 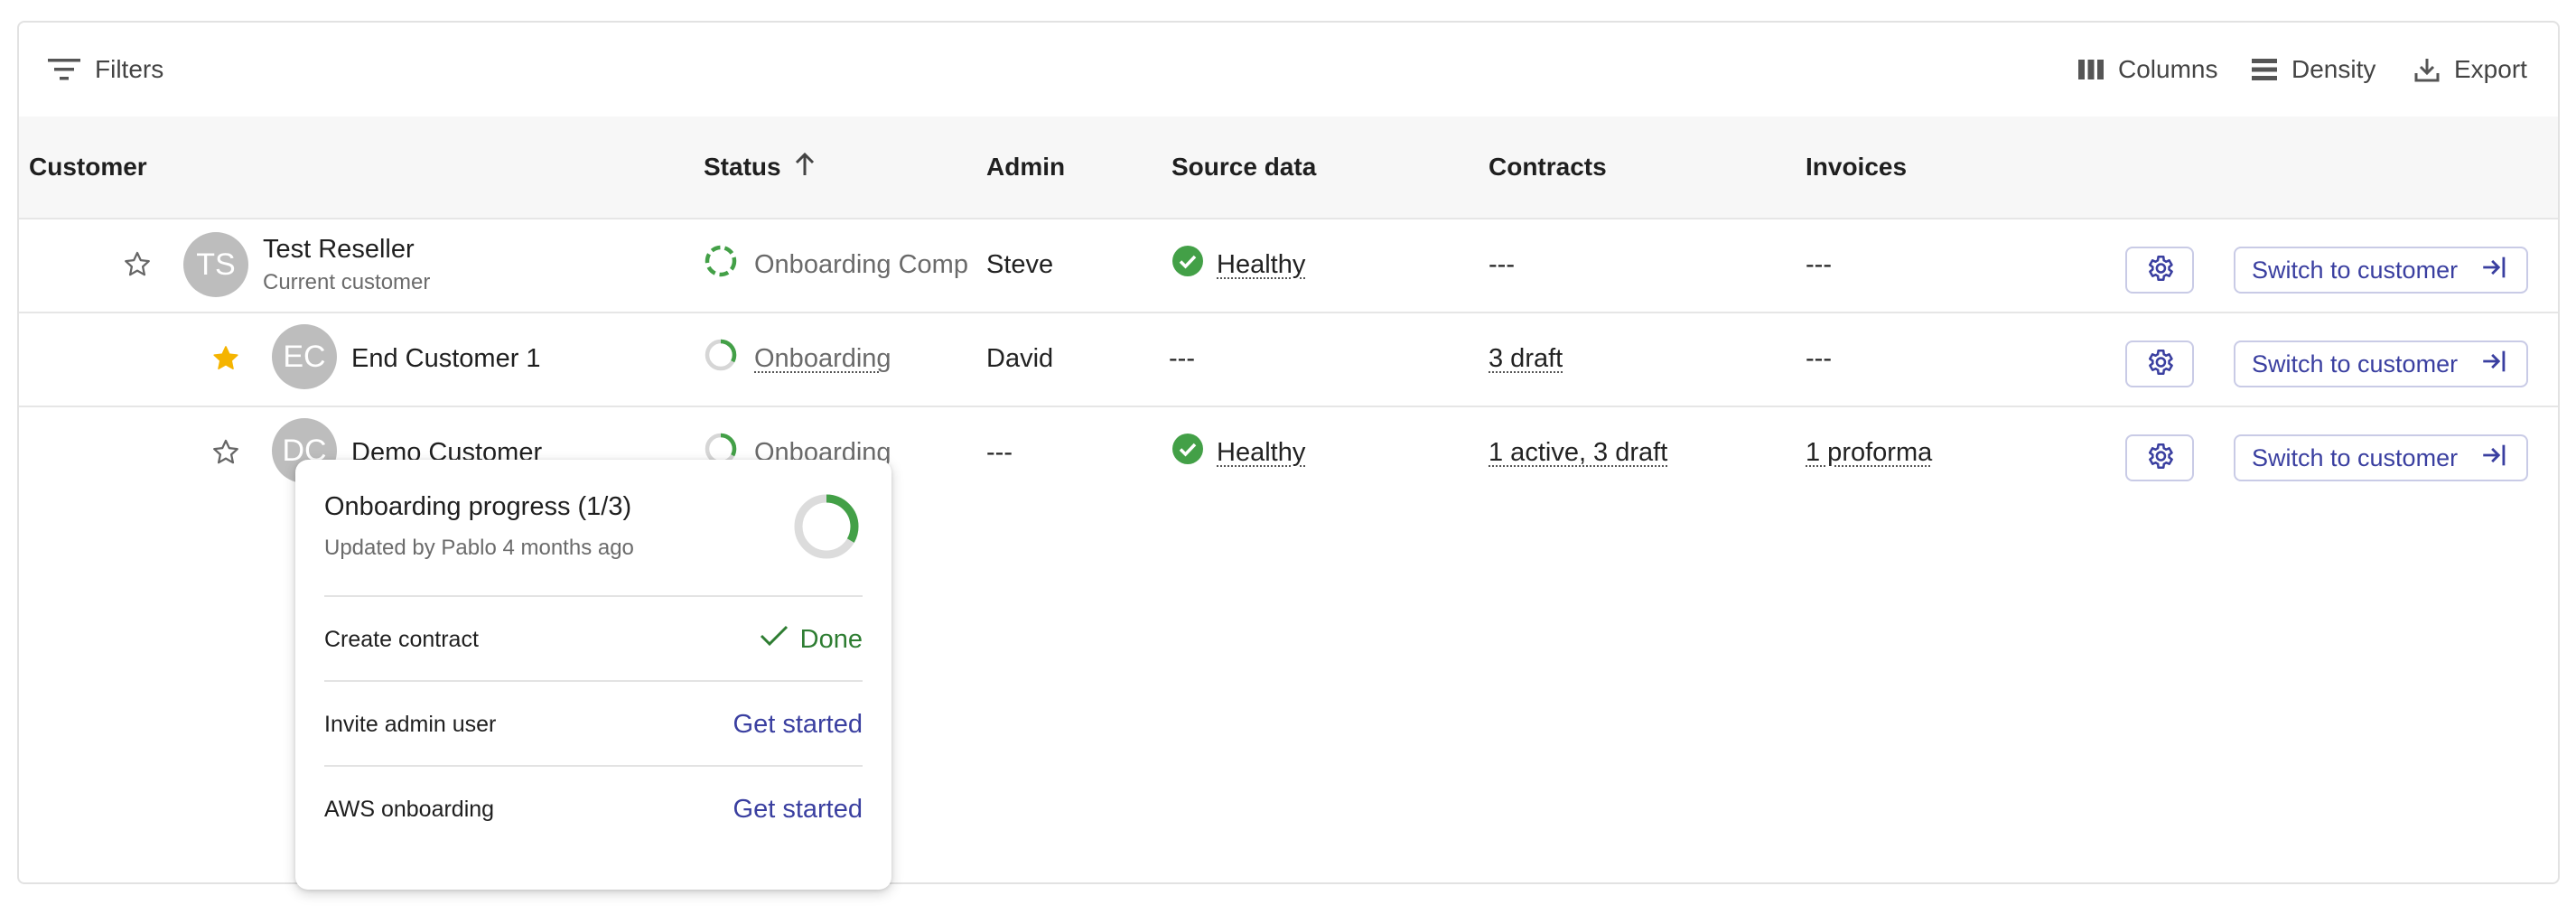 I want to click on onboarding-step: Invite admin user Get started, so click(x=593, y=723).